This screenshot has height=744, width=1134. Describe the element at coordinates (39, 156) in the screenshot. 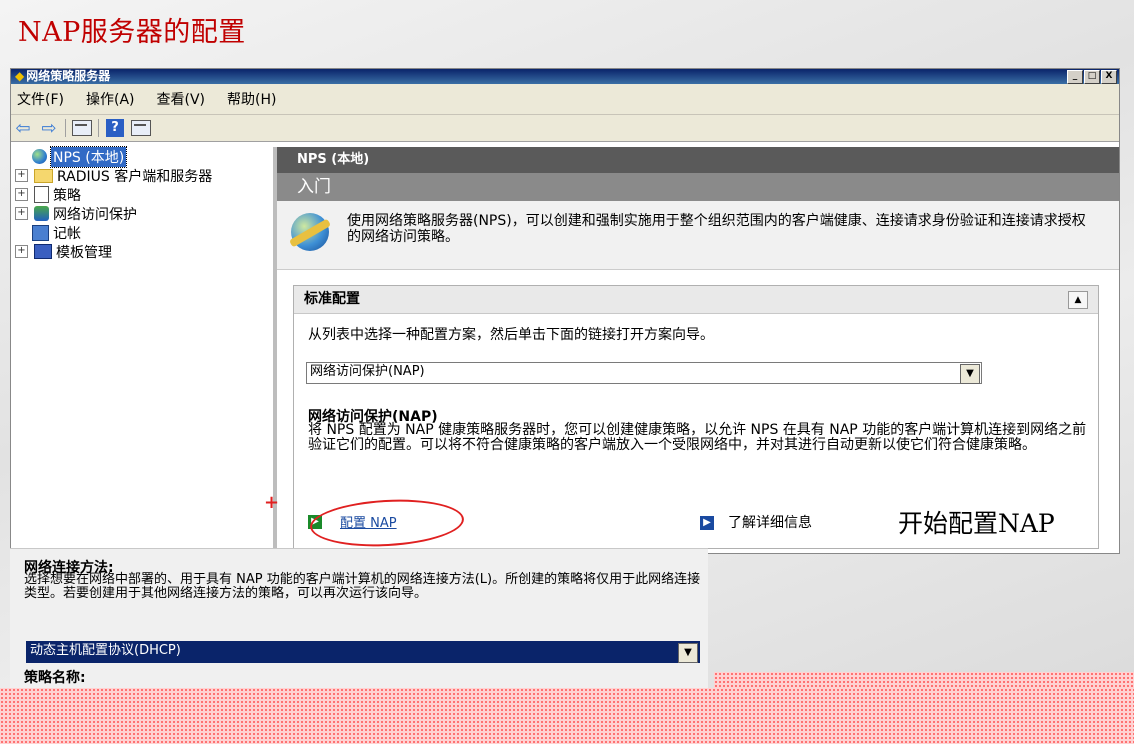

I see `globe-icon` at that location.